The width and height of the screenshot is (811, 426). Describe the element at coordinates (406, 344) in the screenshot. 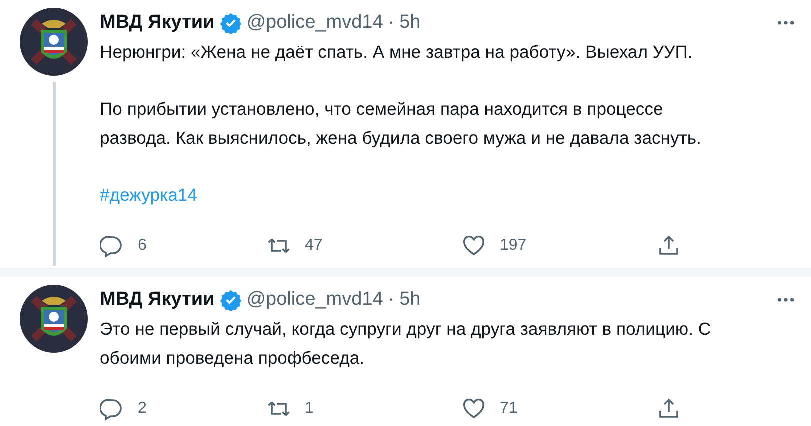

I see `tweet-text: Это не первый случай, когда супруги друг на друга заявляют в полицию. С обоими проведена профбеседа.` at that location.